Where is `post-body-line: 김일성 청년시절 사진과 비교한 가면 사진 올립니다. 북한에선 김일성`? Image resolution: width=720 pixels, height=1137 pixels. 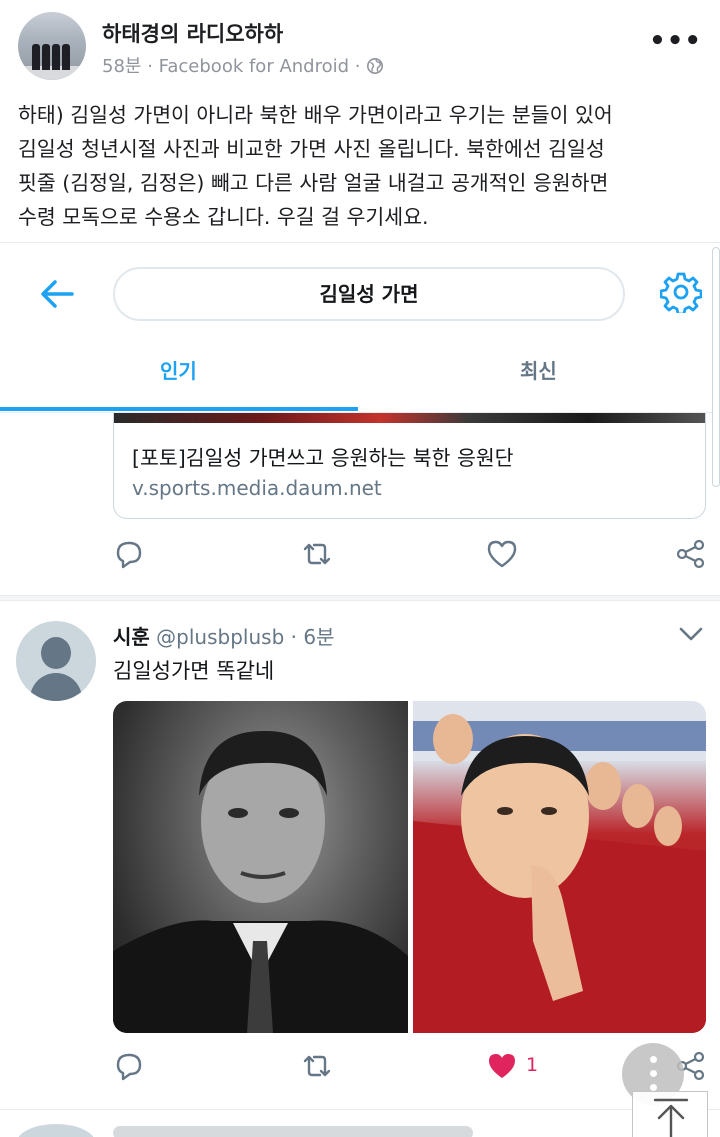 post-body-line: 김일성 청년시절 사진과 비교한 가면 사진 올립니다. 북한에선 김일성 is located at coordinates (311, 149).